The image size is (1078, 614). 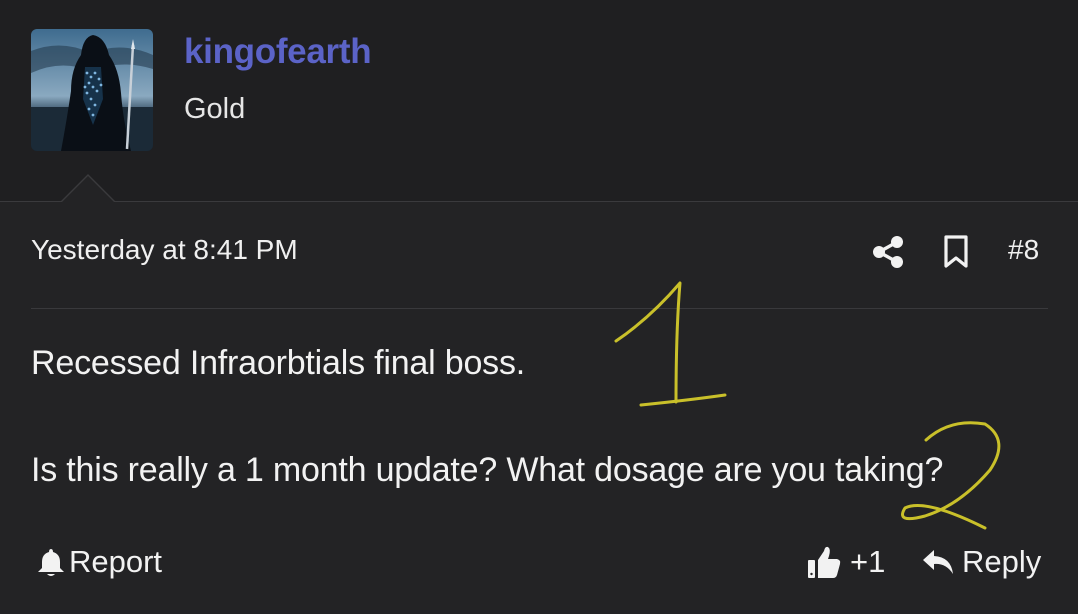 What do you see at coordinates (956, 252) in the screenshot?
I see `bookmark-icon` at bounding box center [956, 252].